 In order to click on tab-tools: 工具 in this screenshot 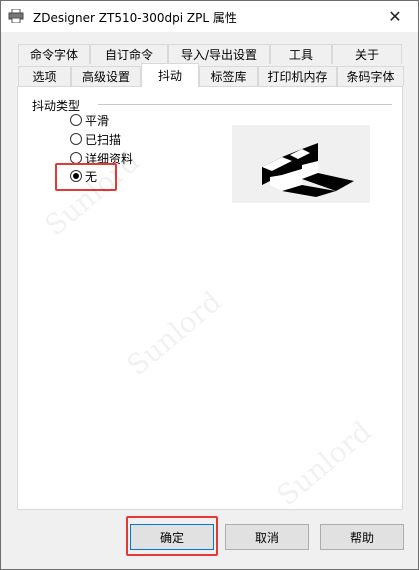, I will do `click(301, 54)`.